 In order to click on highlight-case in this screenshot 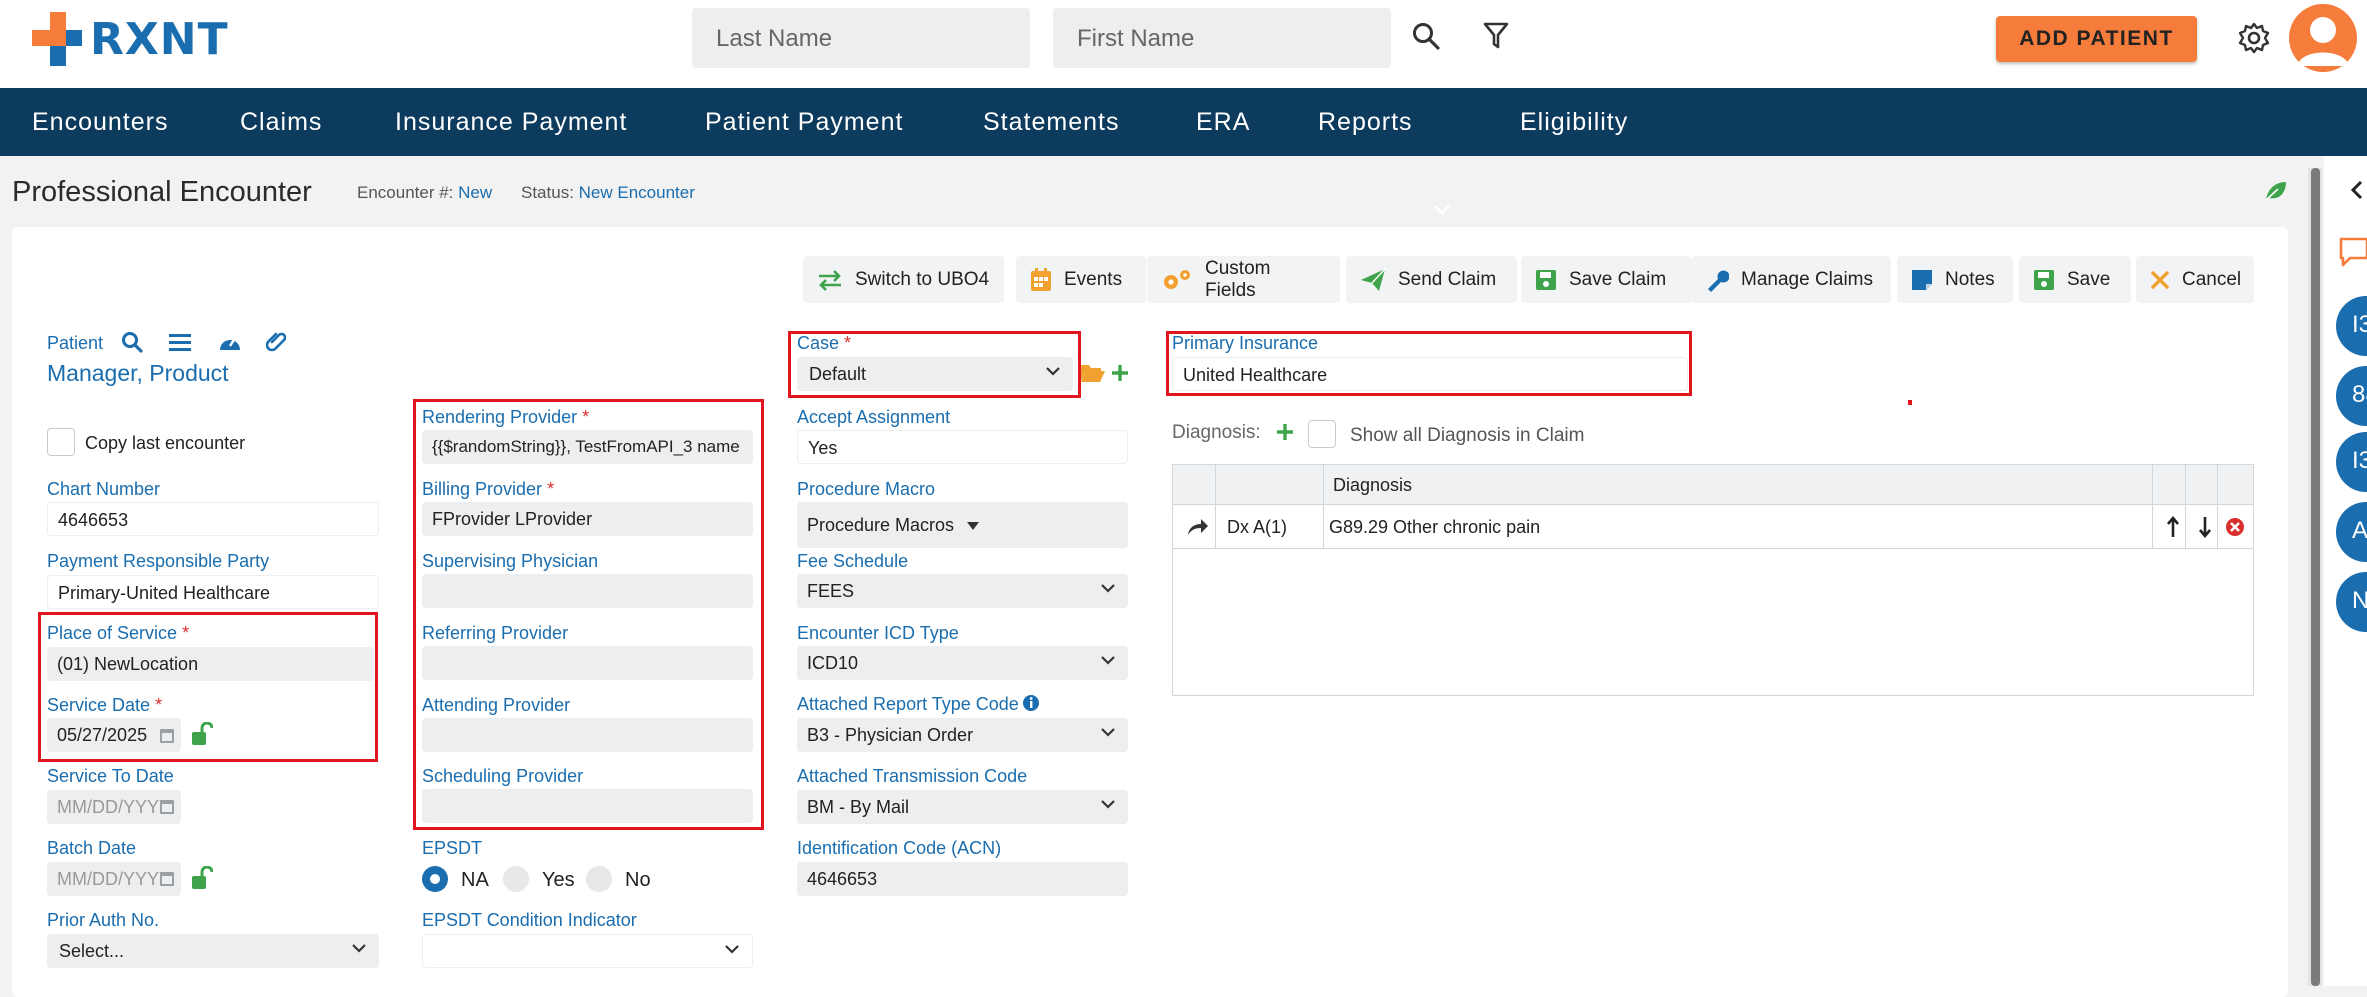, I will do `click(934, 364)`.